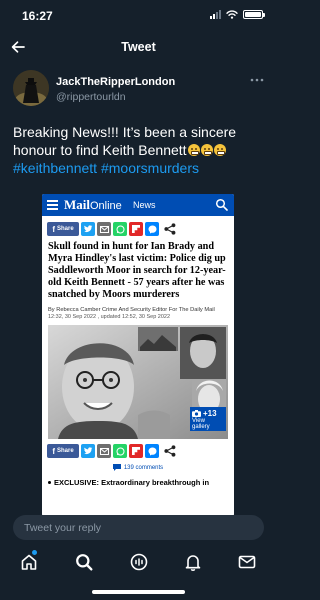 The height and width of the screenshot is (600, 320). I want to click on tweet-header: JackTheRipperLondon @rippertourldn, so click(139, 89).